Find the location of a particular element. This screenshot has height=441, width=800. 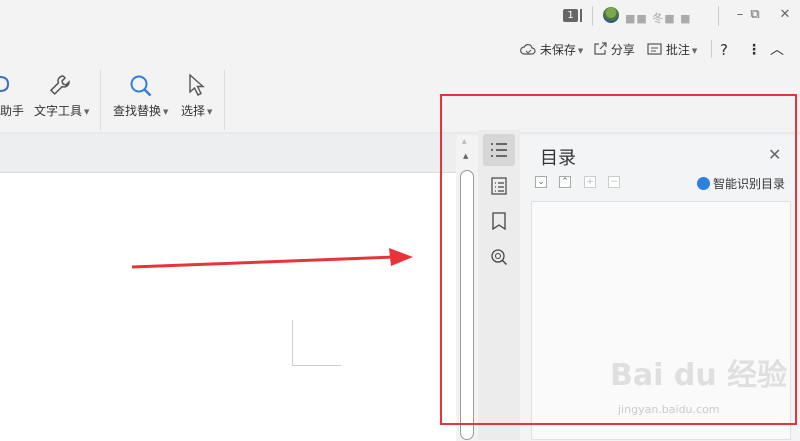

comment-icon is located at coordinates (654, 49).